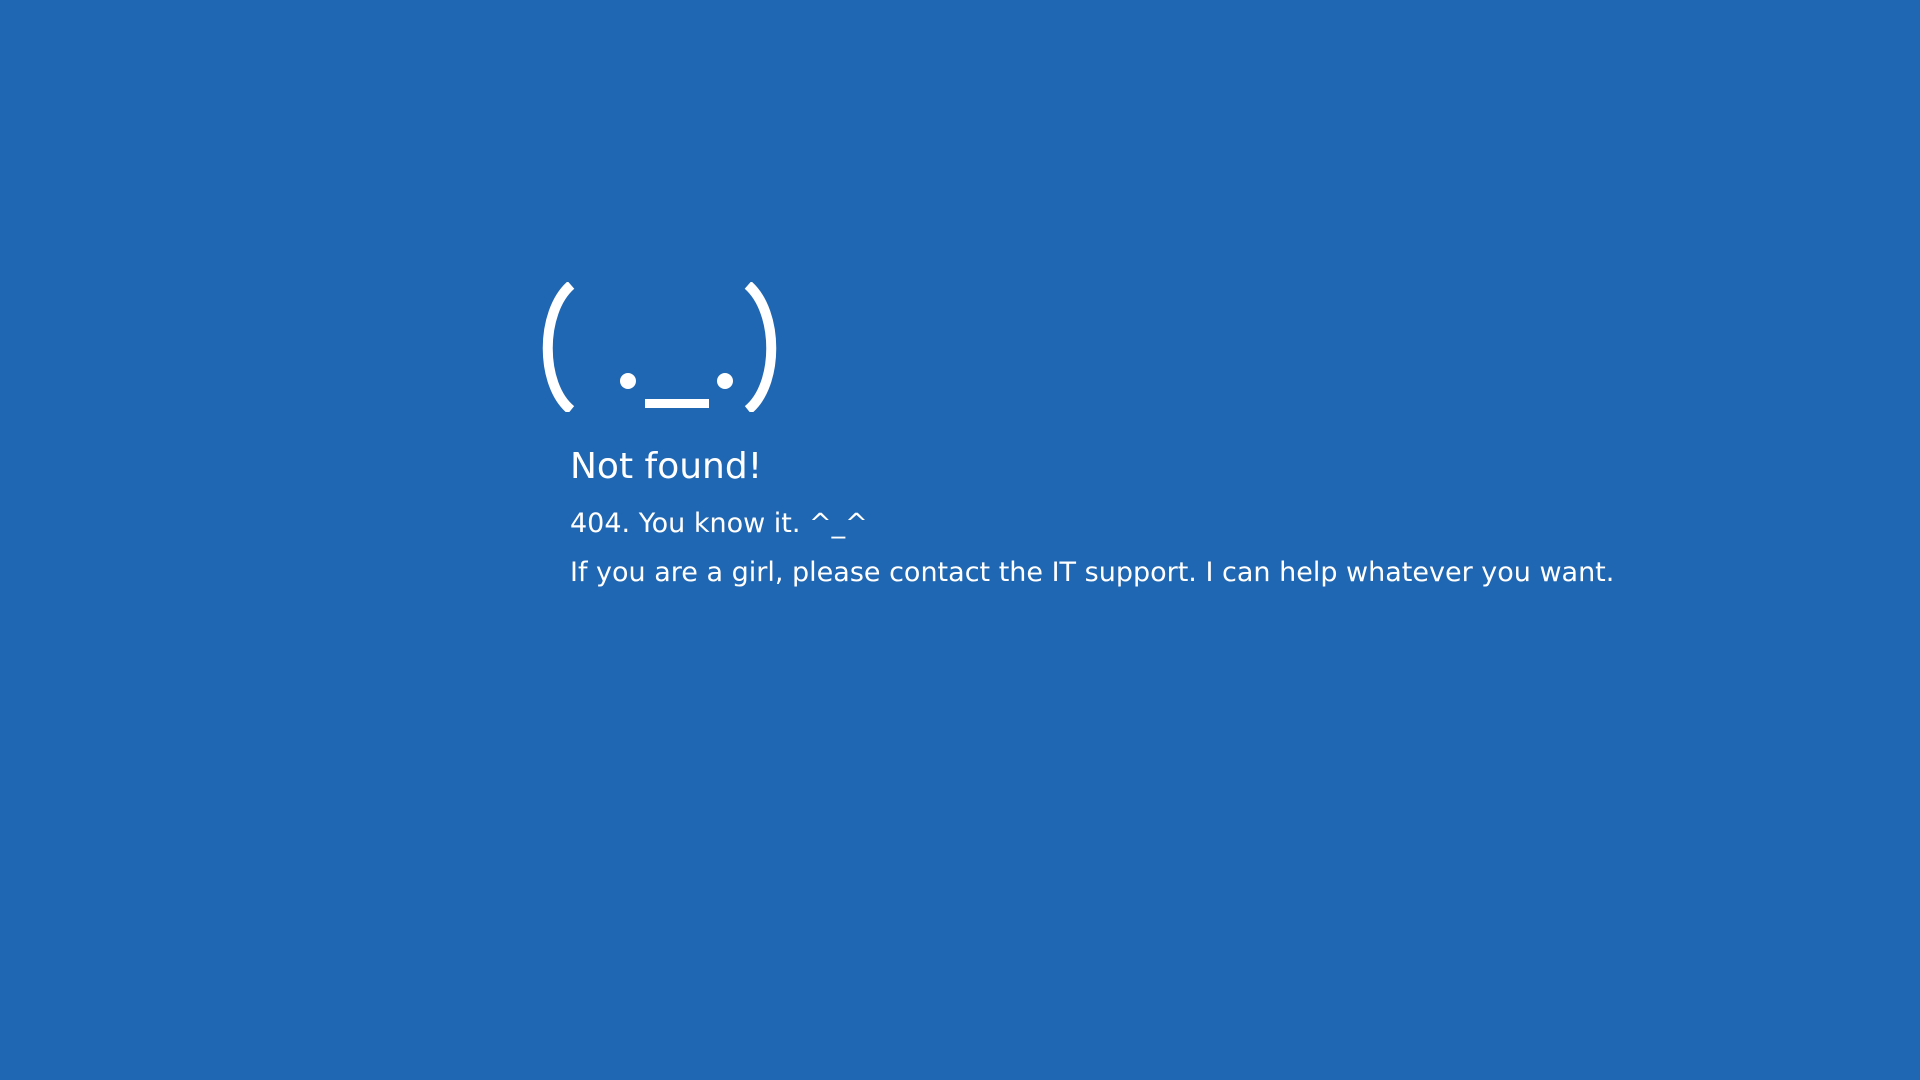  I want to click on error-title: Not found!, so click(666, 466).